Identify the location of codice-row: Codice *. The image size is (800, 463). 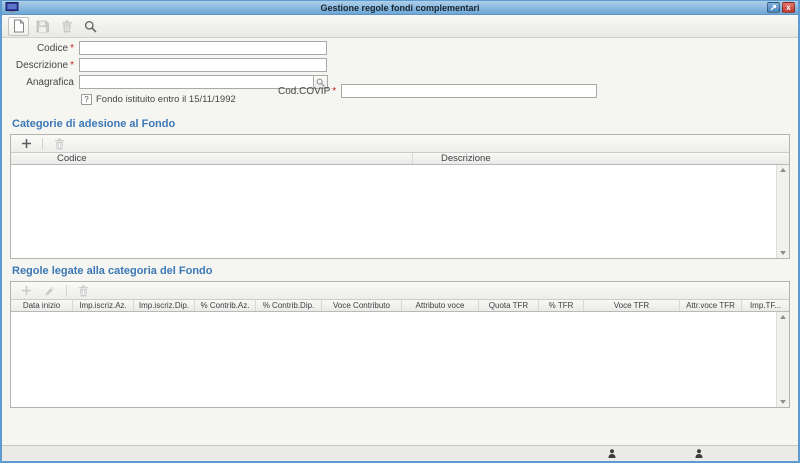
(400, 48).